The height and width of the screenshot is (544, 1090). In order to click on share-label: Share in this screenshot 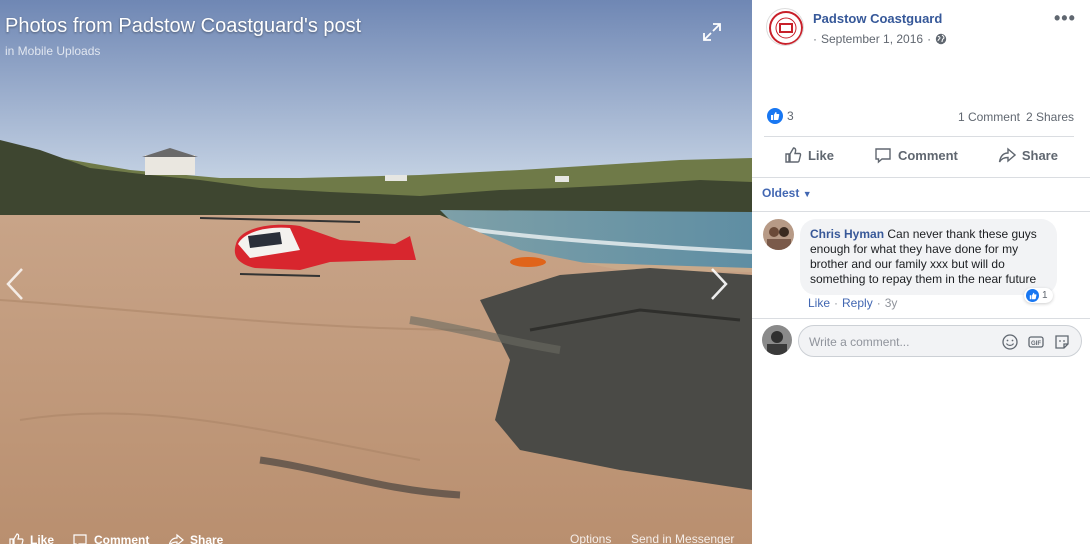, I will do `click(1039, 155)`.